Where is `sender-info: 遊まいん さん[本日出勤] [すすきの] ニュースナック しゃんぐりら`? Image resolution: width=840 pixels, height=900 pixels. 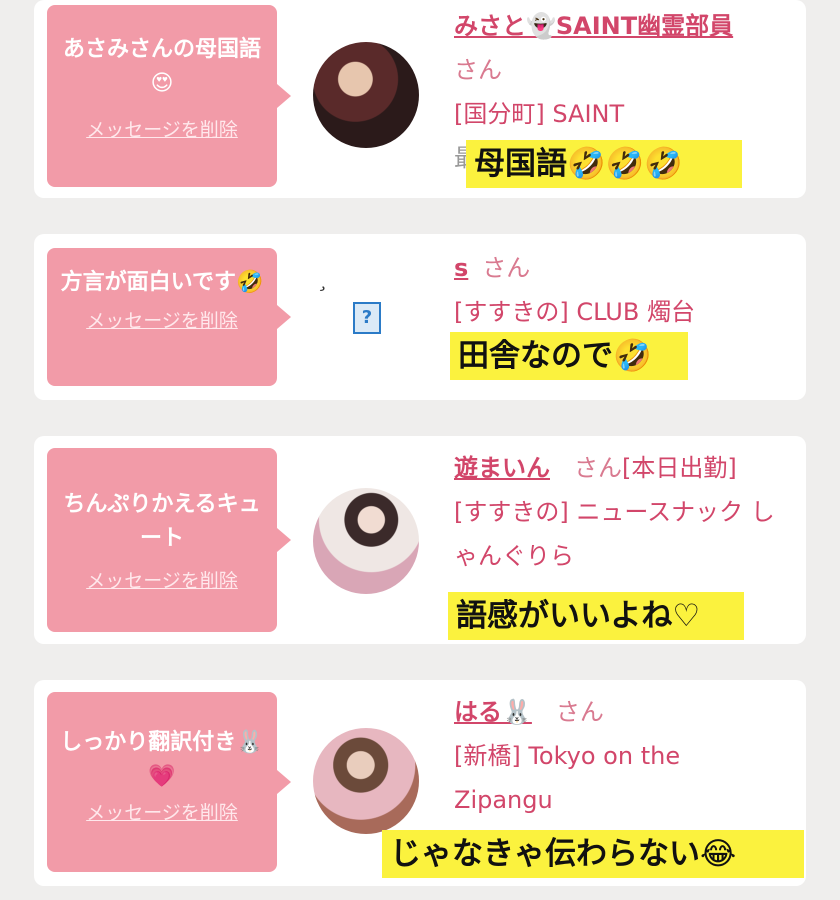 sender-info: 遊まいん さん[本日出勤] [すすきの] ニュースナック しゃんぐりら is located at coordinates (618, 512).